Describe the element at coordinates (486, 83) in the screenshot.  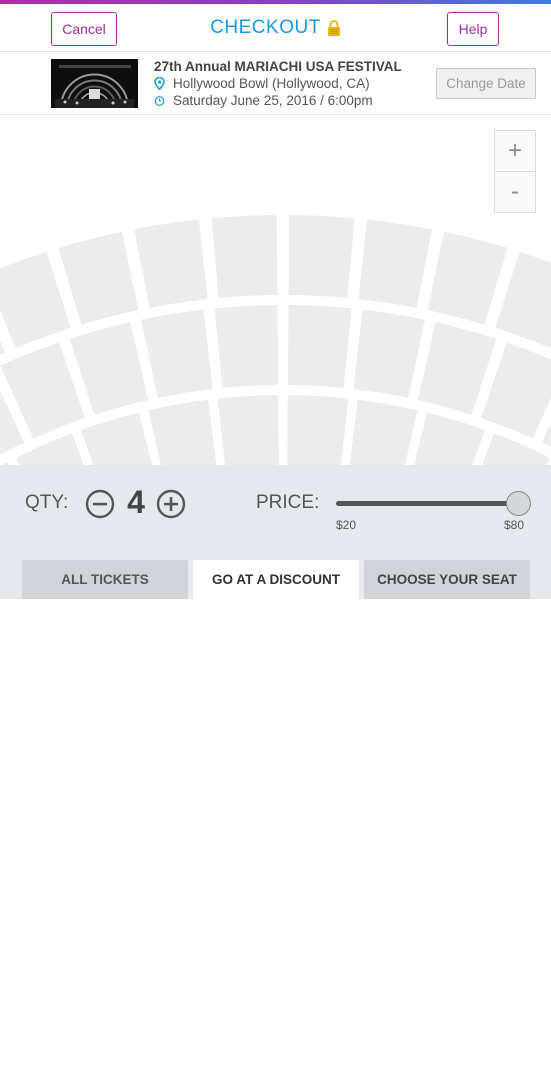
I see `change-date-button: Change Date` at that location.